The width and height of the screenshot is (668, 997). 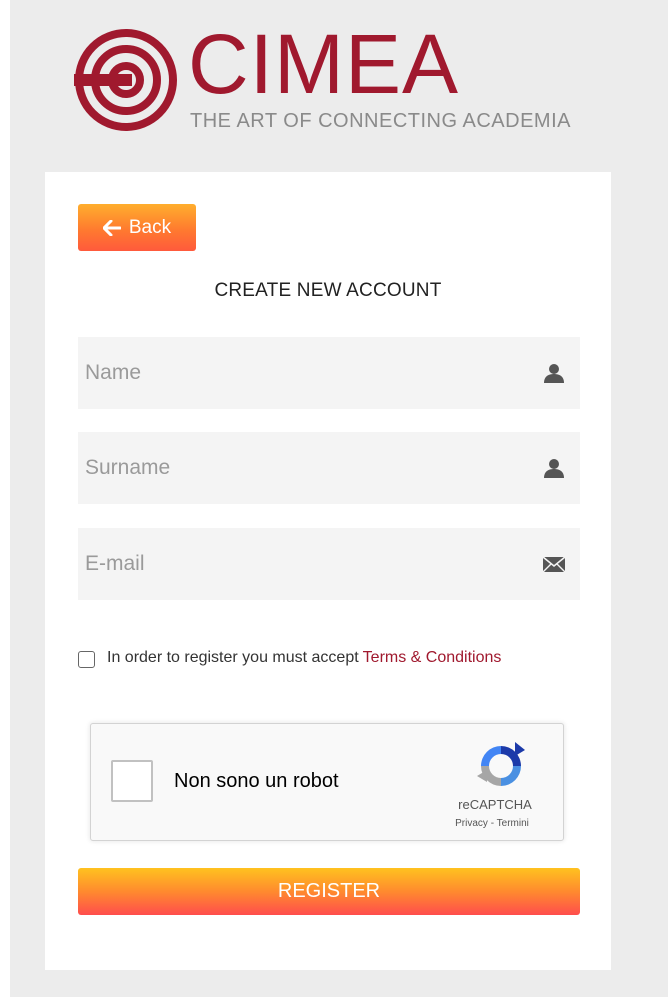 What do you see at coordinates (233, 657) in the screenshot?
I see `terms-text: In order to register you must accept` at bounding box center [233, 657].